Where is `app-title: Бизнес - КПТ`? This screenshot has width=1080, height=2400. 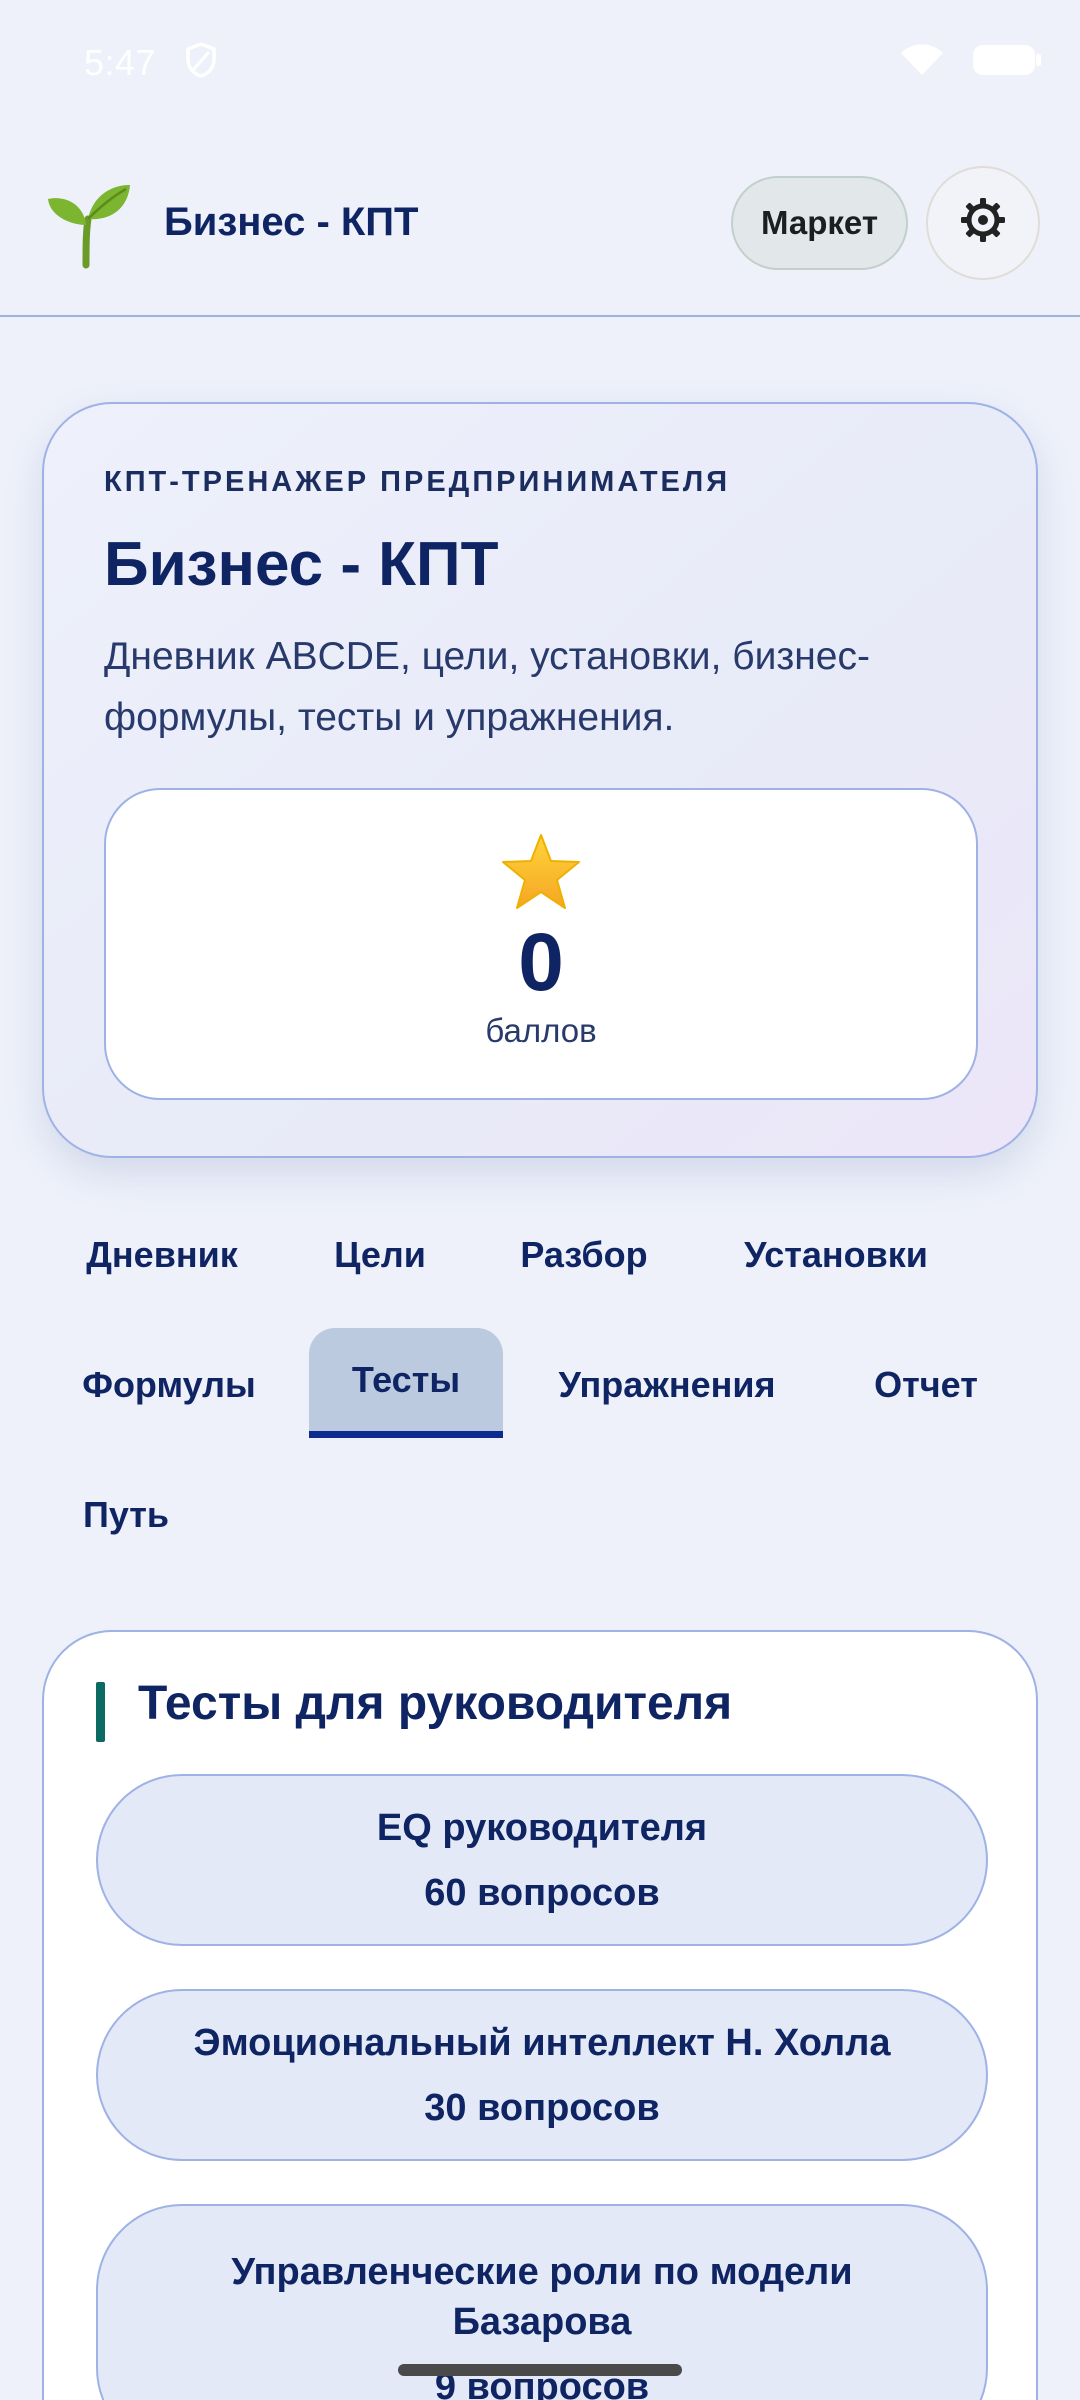
app-title: Бизнес - КПТ is located at coordinates (291, 222).